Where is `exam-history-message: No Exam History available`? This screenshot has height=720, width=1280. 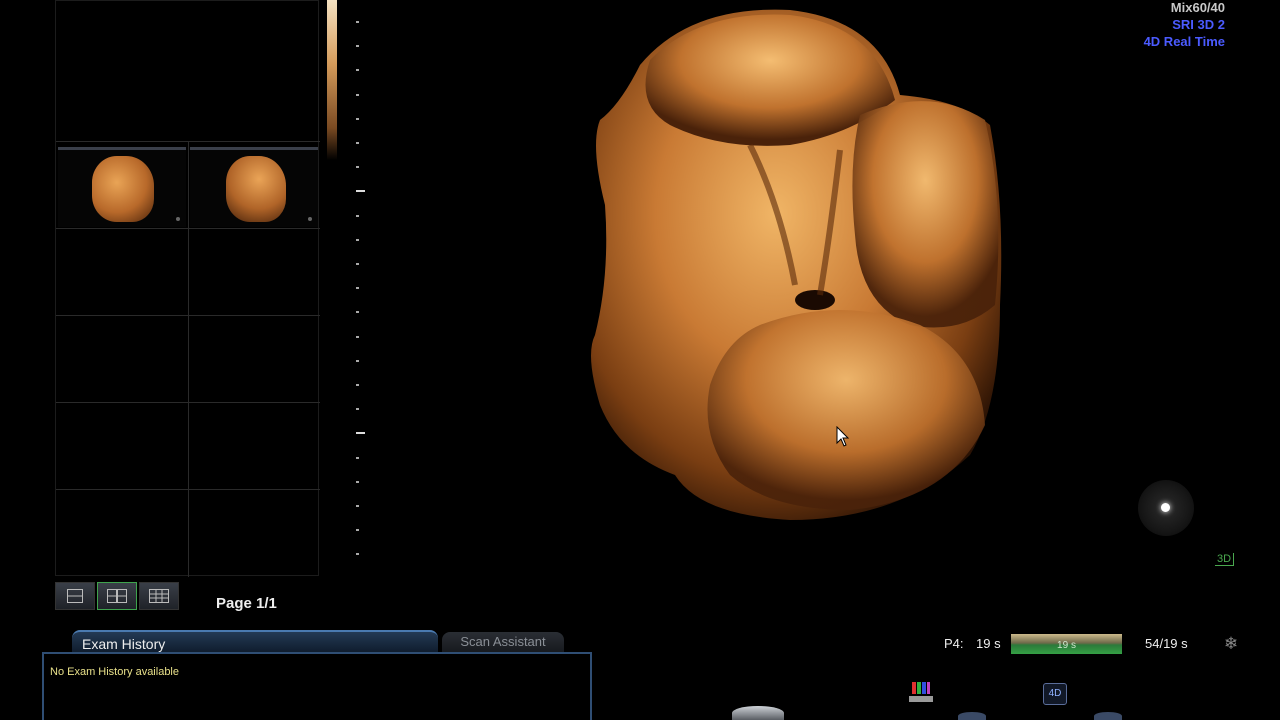
exam-history-message: No Exam History available is located at coordinates (114, 672).